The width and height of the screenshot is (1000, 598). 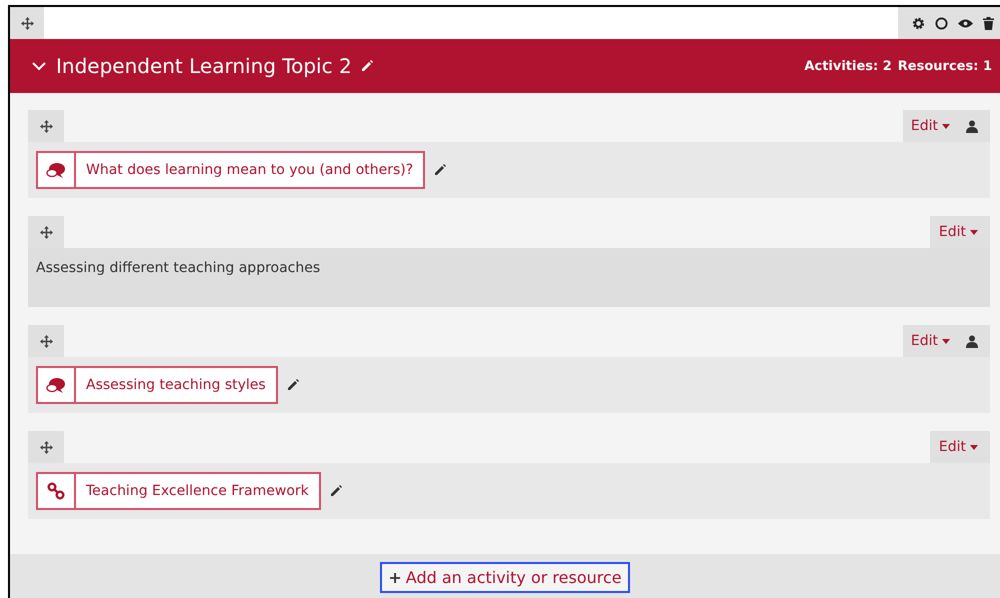 I want to click on section-summary: Activities: 2, so click(x=848, y=66).